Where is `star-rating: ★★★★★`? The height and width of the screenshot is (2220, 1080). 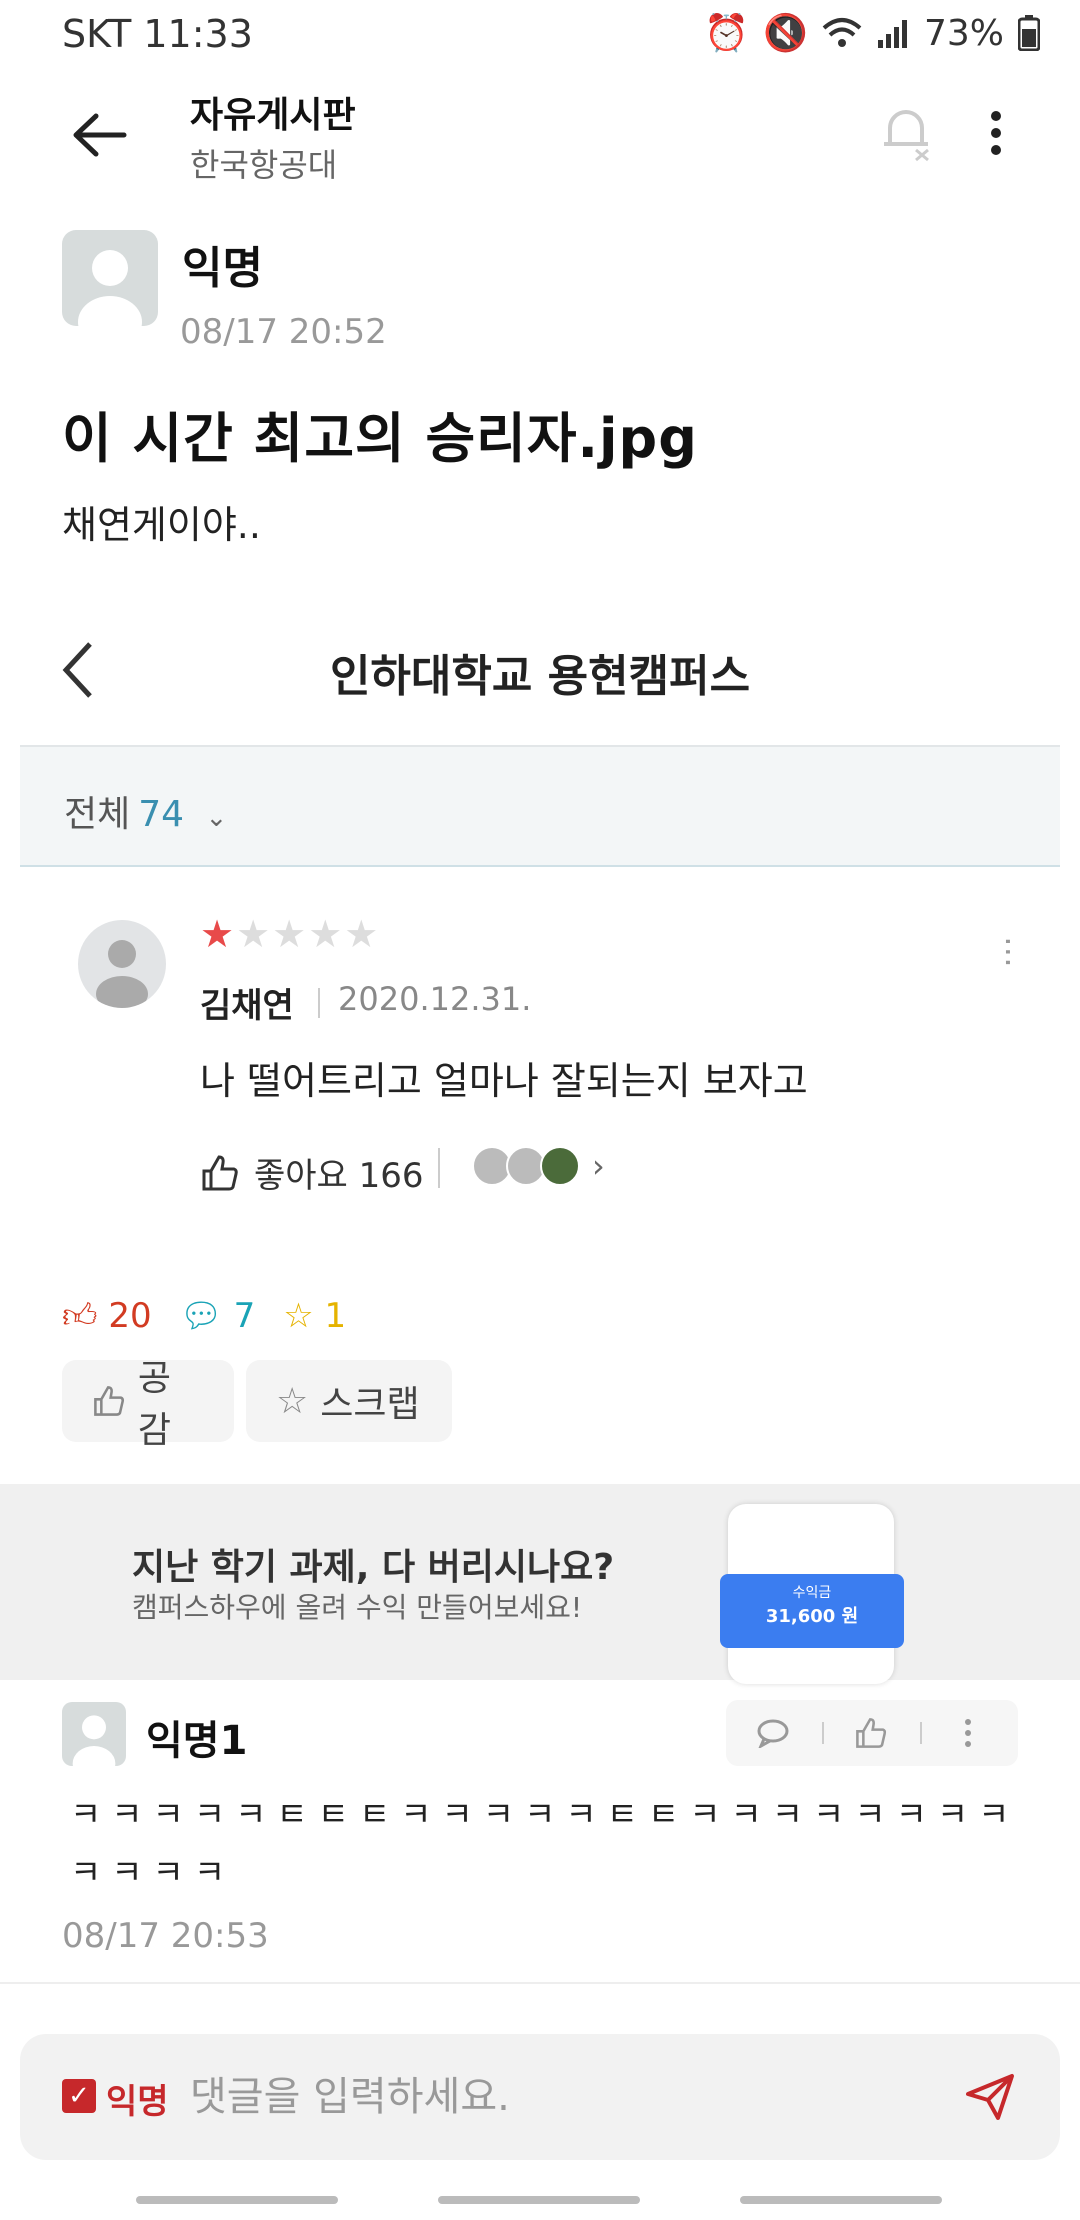 star-rating: ★★★★★ is located at coordinates (290, 934).